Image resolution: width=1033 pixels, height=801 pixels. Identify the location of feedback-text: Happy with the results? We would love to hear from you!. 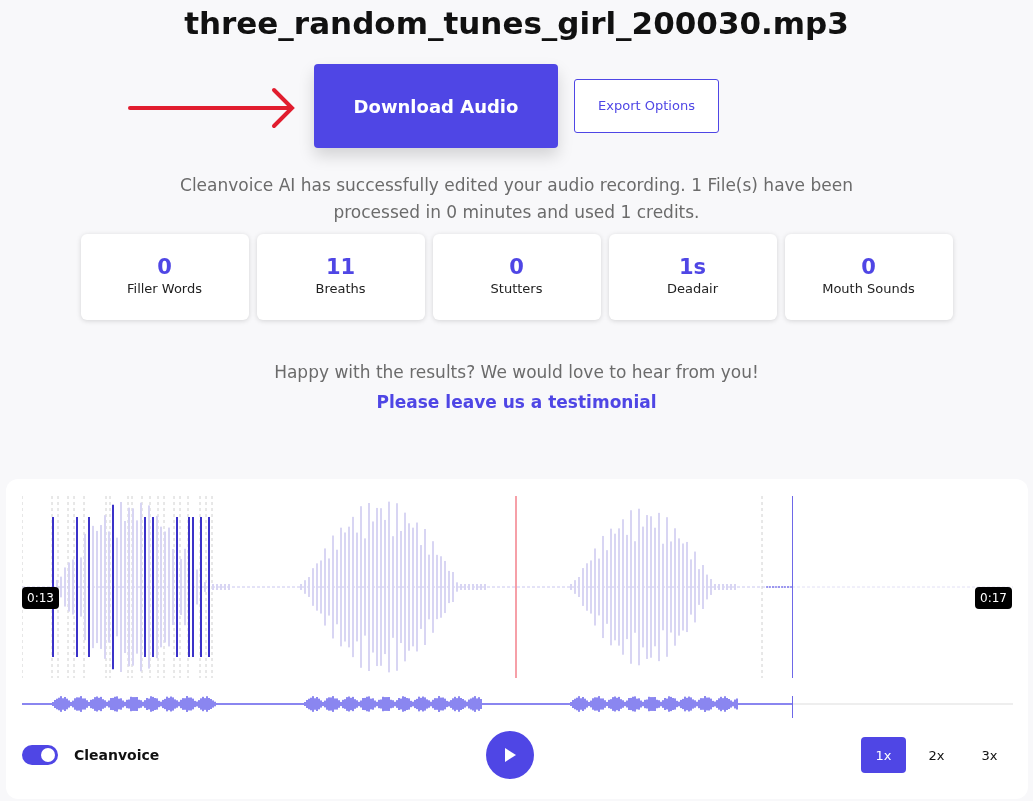
(516, 373).